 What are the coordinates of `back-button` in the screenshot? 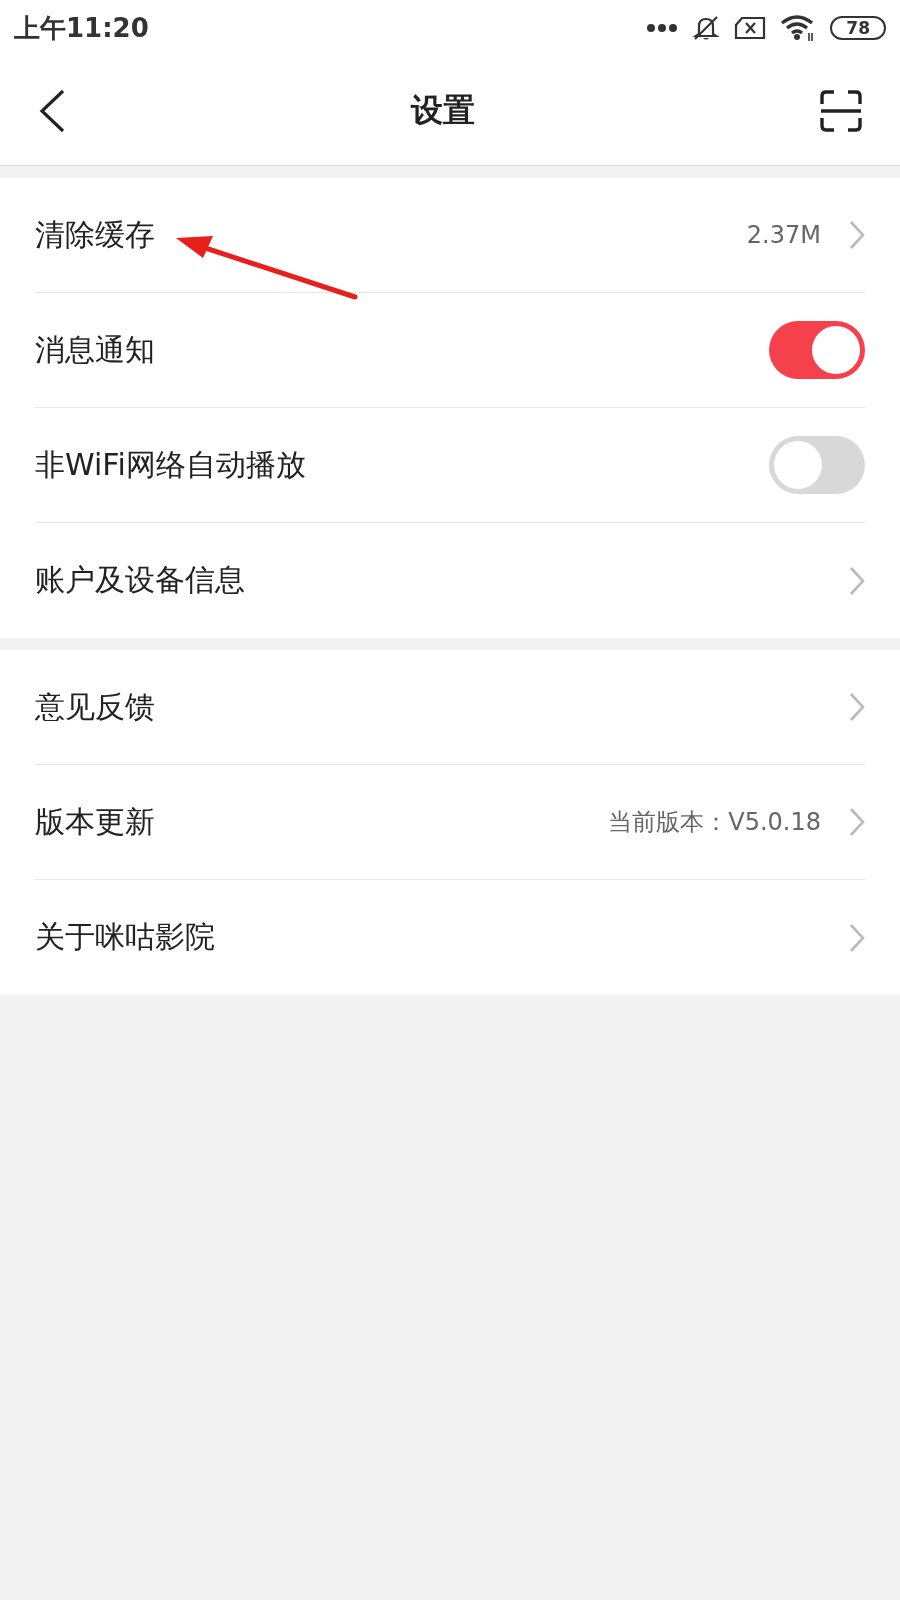 It's located at (52, 110).